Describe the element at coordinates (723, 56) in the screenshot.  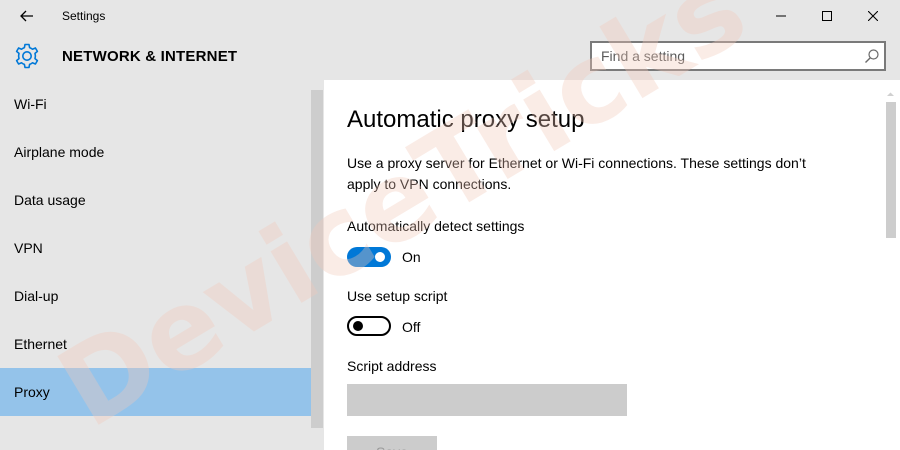
I see `search-input` at that location.